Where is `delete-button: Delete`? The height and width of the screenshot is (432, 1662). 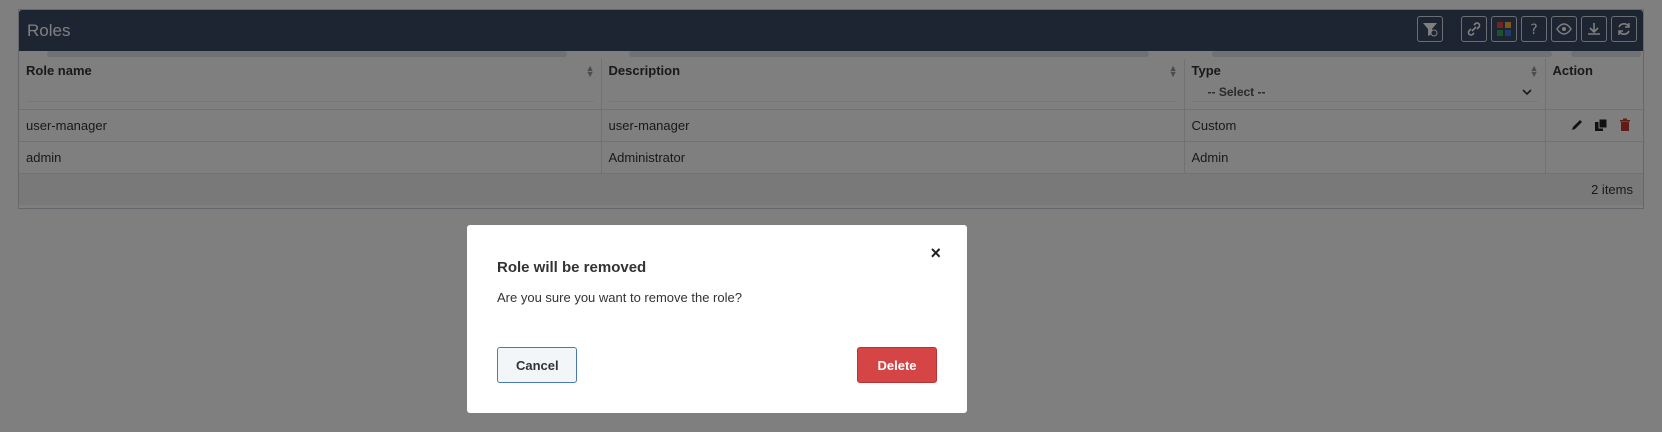
delete-button: Delete is located at coordinates (897, 365).